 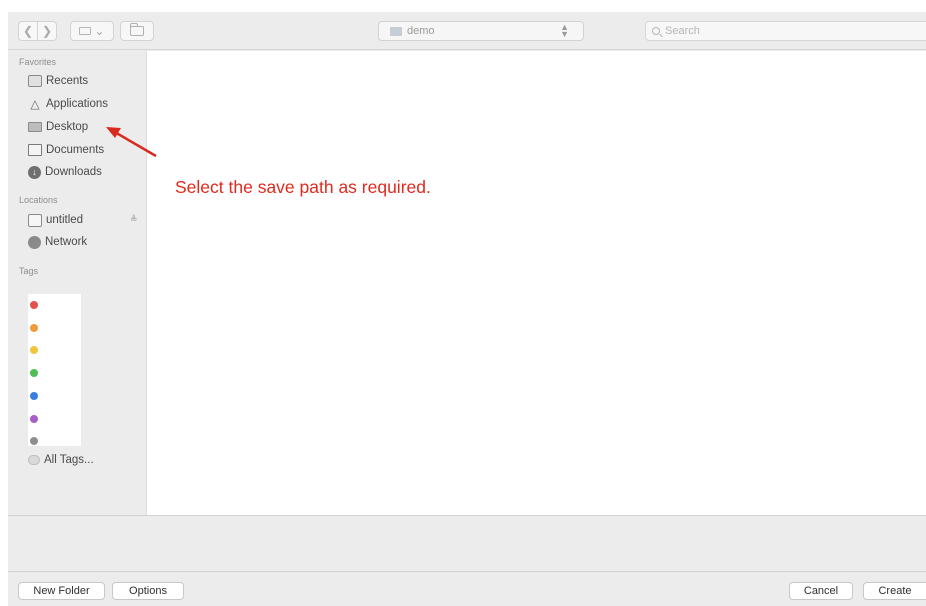 What do you see at coordinates (29, 271) in the screenshot?
I see `tags-section-title: Tags` at bounding box center [29, 271].